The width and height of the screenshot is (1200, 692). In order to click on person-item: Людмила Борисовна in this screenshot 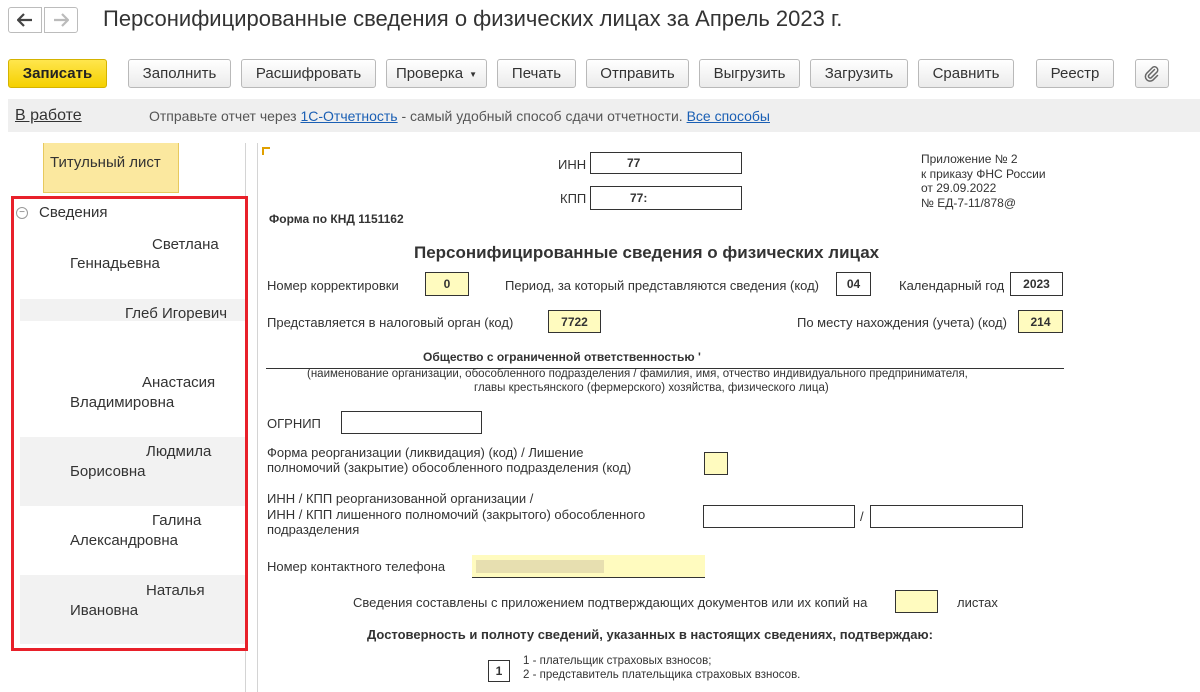, I will do `click(132, 471)`.